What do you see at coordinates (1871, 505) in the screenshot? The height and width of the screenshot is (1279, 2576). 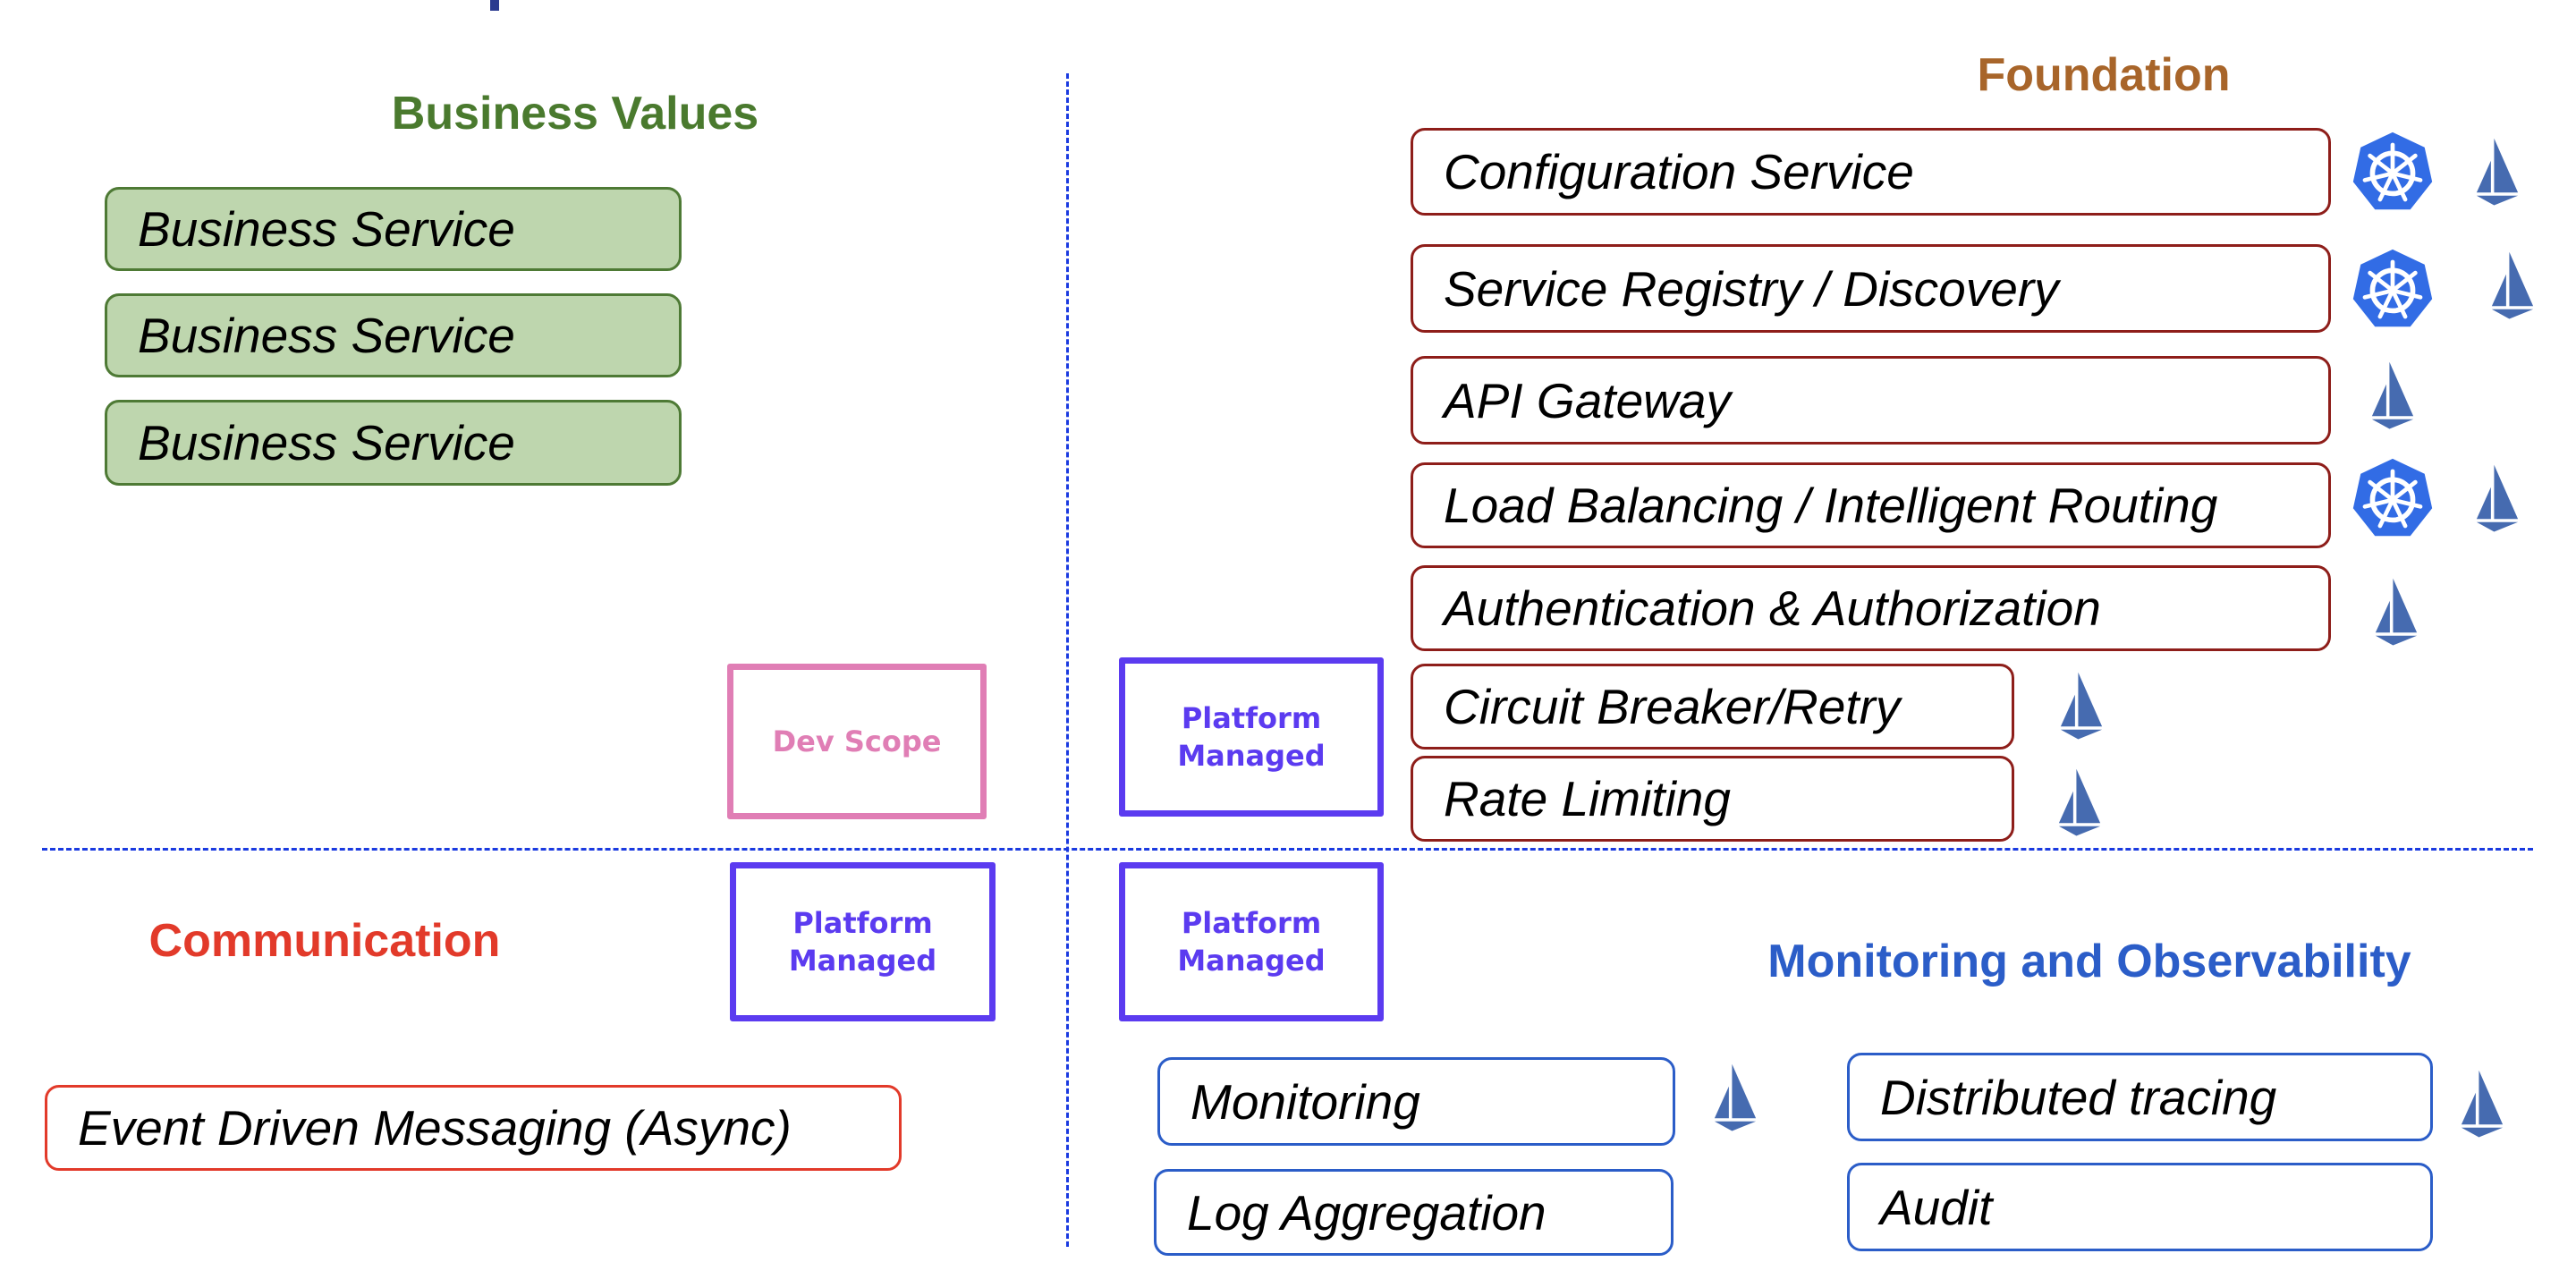 I see `load-balancing-box: Load Balancing / Intelligent Routing` at bounding box center [1871, 505].